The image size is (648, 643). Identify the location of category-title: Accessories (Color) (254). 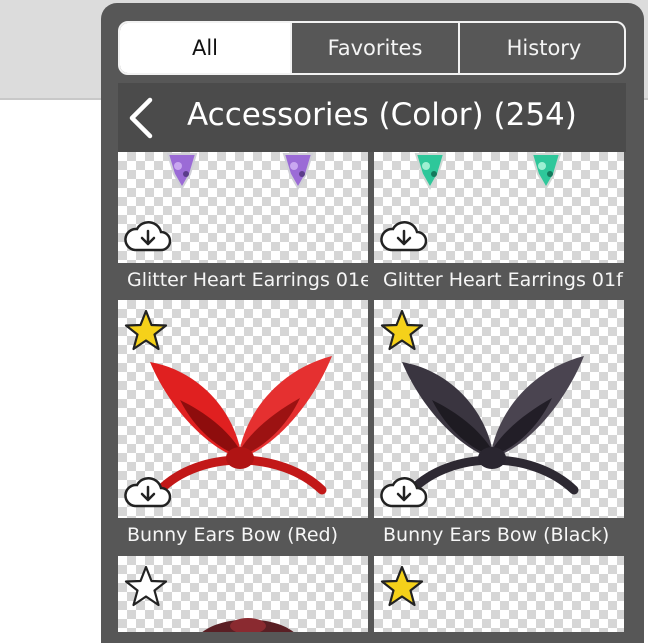
(382, 115).